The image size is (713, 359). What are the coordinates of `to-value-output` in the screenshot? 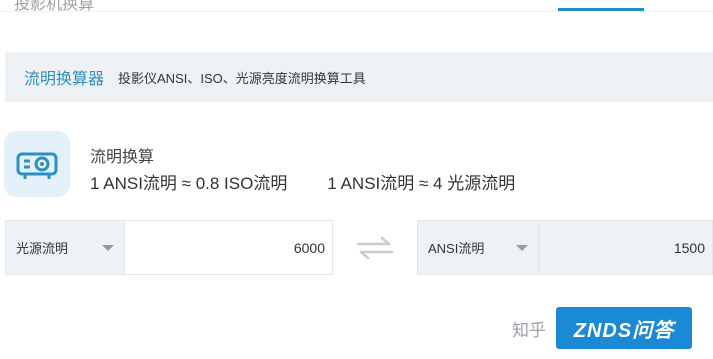 It's located at (625, 247).